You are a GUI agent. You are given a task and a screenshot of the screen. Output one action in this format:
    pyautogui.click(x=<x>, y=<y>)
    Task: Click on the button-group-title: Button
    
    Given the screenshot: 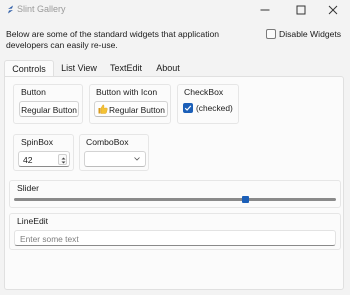 What is the action you would take?
    pyautogui.click(x=33, y=92)
    